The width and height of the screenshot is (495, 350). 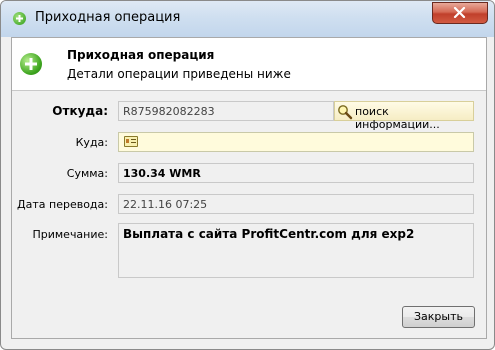 I want to click on date-field: 22.11.16 07:25, so click(x=296, y=204).